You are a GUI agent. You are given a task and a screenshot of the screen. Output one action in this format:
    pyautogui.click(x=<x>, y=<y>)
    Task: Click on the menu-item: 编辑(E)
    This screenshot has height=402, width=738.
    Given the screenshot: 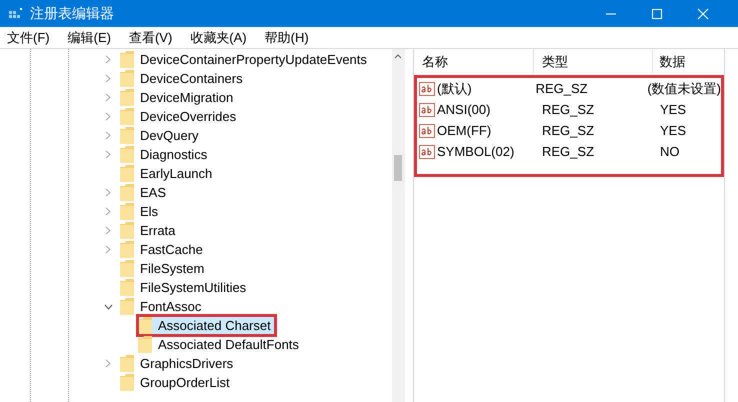 What is the action you would take?
    pyautogui.click(x=89, y=38)
    